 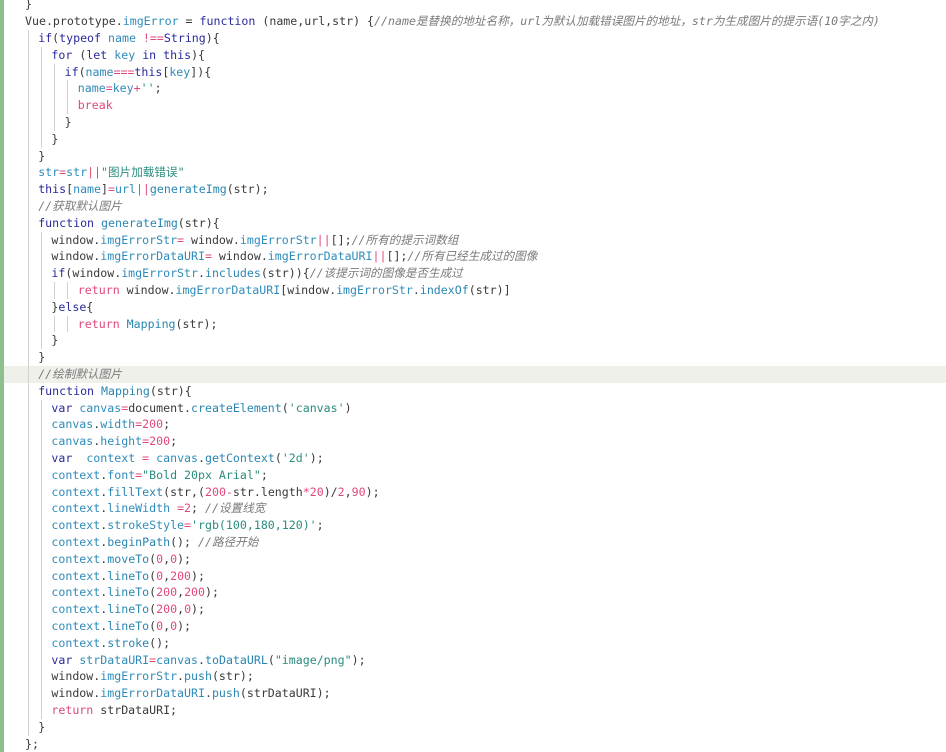 What do you see at coordinates (475, 55) in the screenshot?
I see `code-line: for (let key in this){` at bounding box center [475, 55].